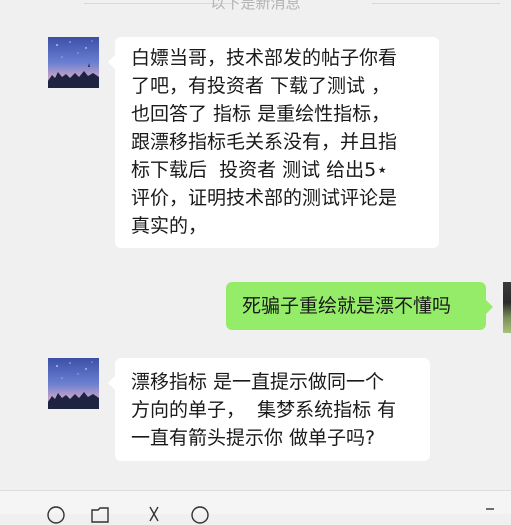  I want to click on user-avatar-icon, so click(507, 307).